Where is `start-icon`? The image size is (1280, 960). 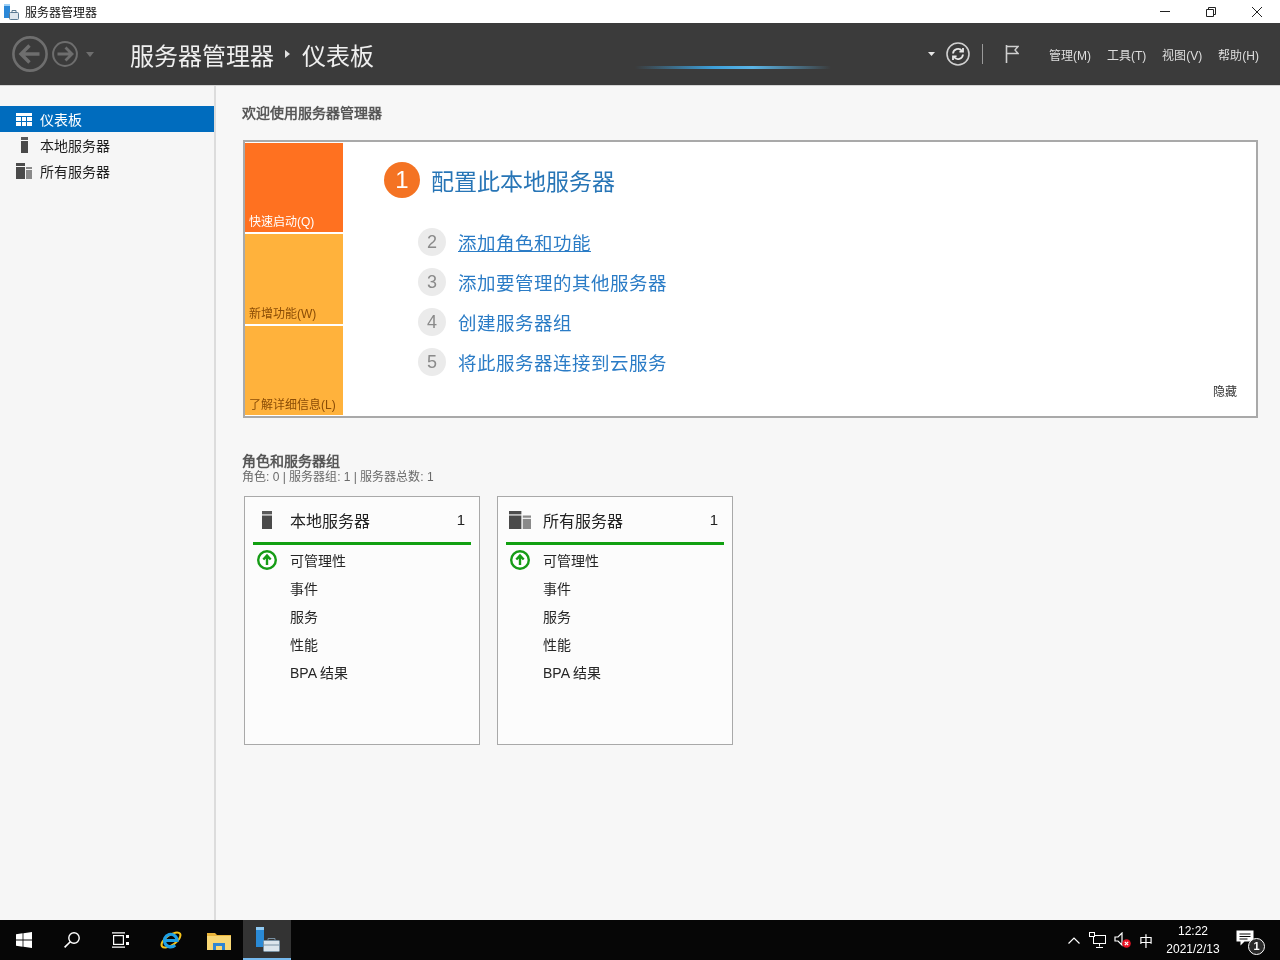 start-icon is located at coordinates (24, 940).